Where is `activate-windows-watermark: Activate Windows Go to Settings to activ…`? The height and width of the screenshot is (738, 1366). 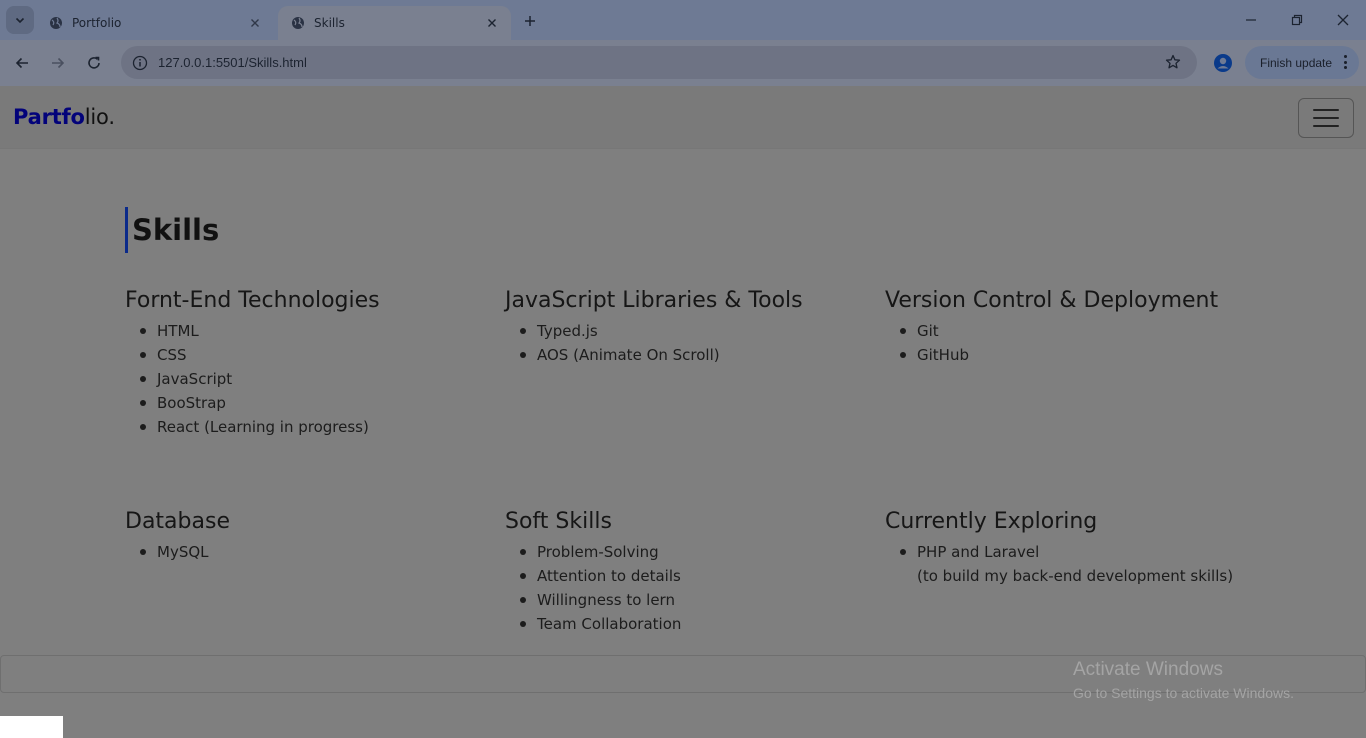
activate-windows-watermark: Activate Windows Go to Settings to activ… is located at coordinates (1183, 680).